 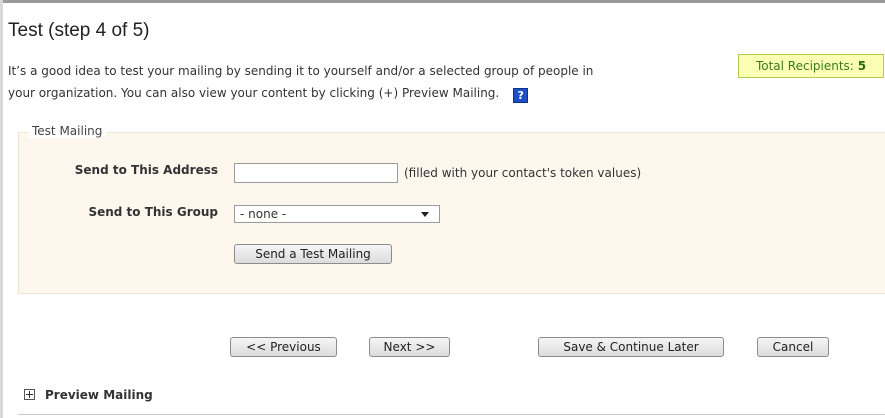 What do you see at coordinates (67, 131) in the screenshot?
I see `test-mailing-legend: Test Mailing` at bounding box center [67, 131].